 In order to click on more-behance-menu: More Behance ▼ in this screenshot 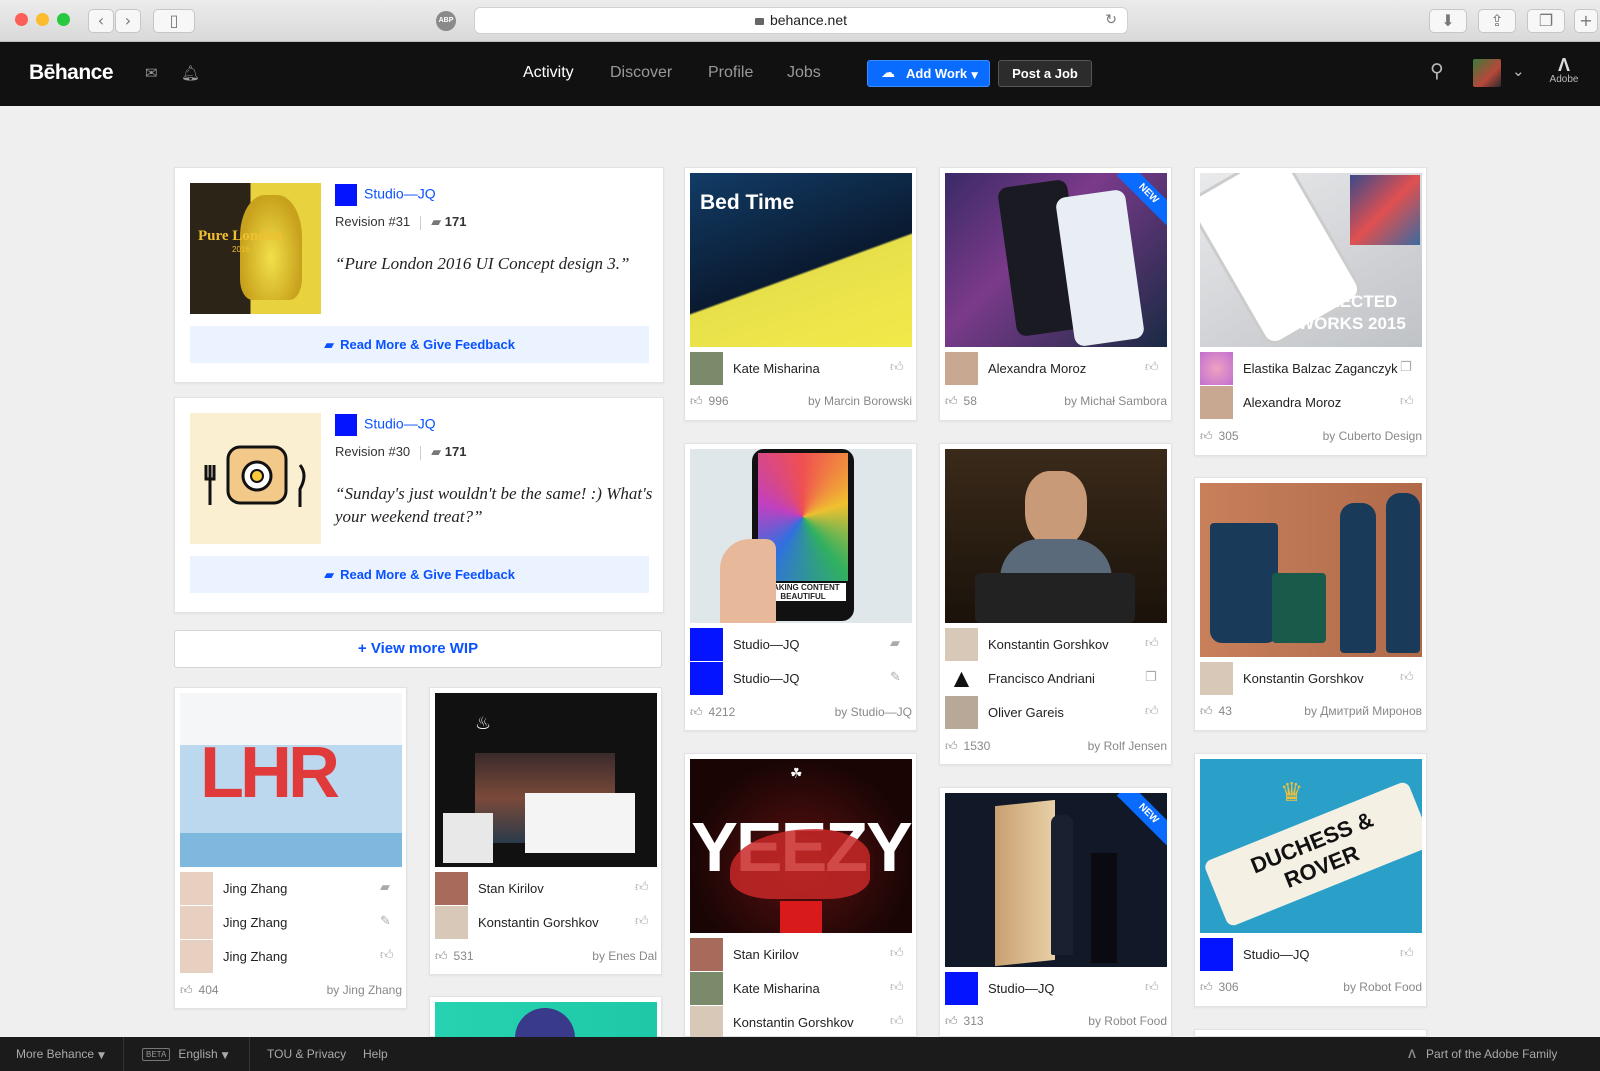, I will do `click(60, 1054)`.